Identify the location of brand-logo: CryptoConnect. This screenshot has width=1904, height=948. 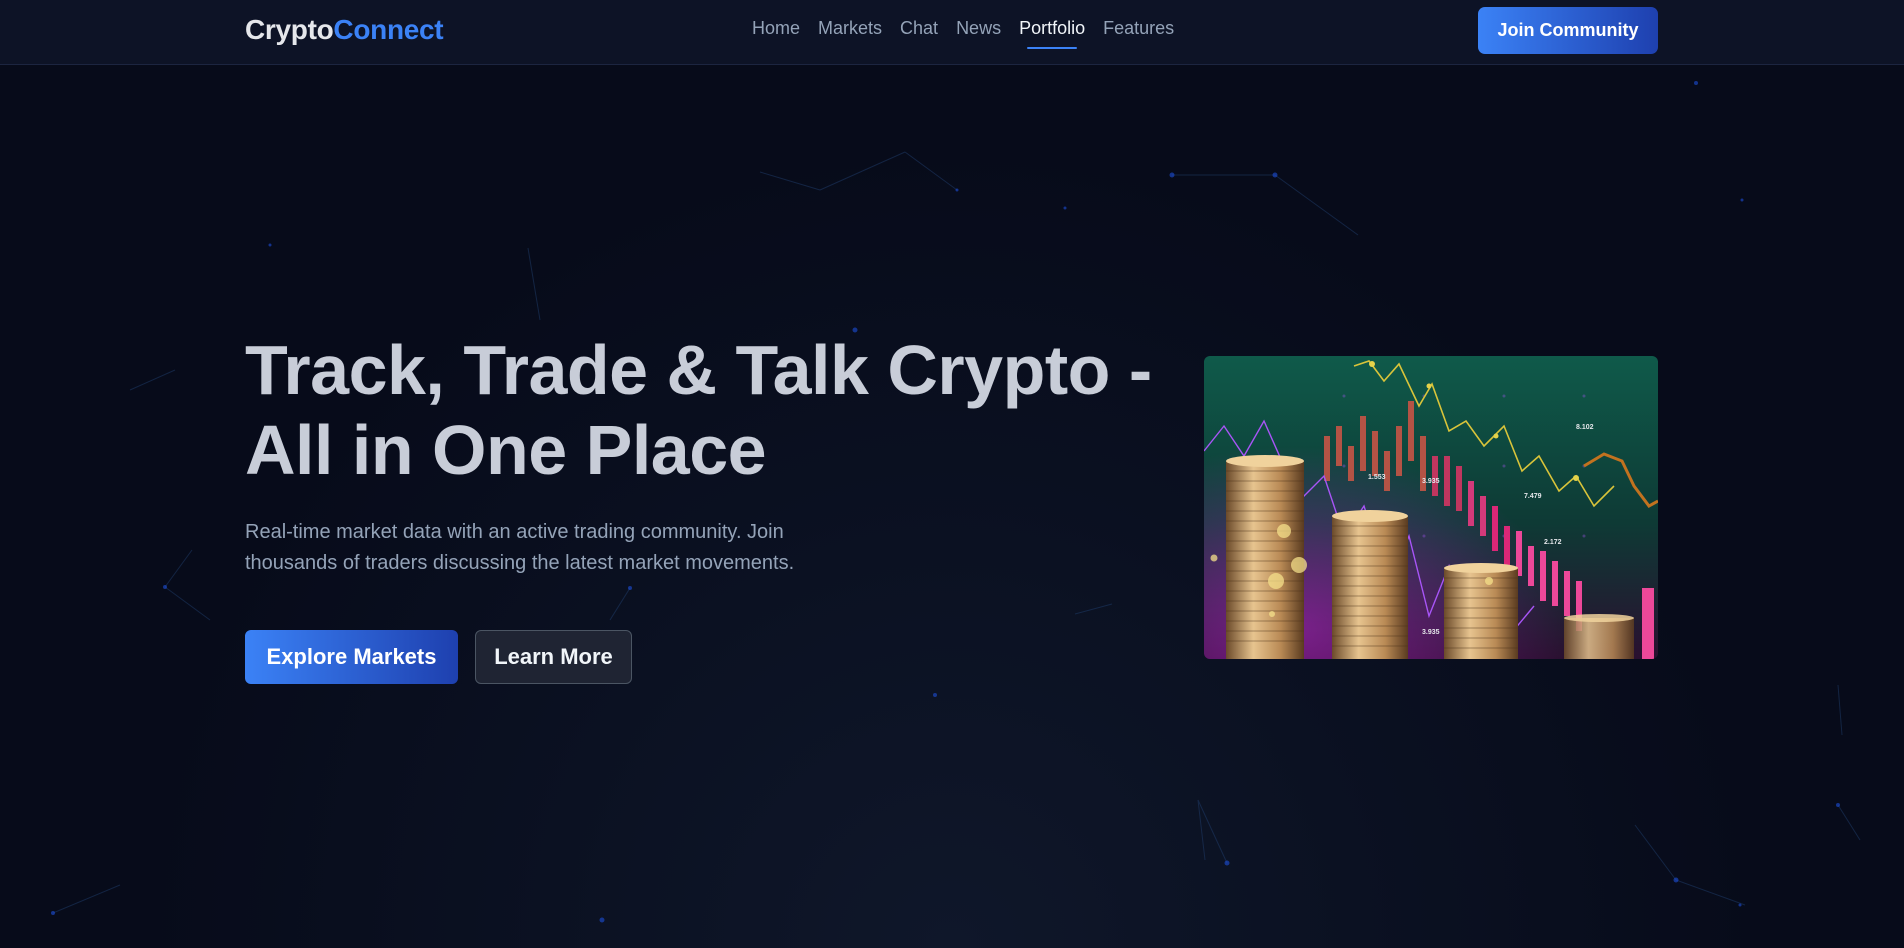
(344, 30).